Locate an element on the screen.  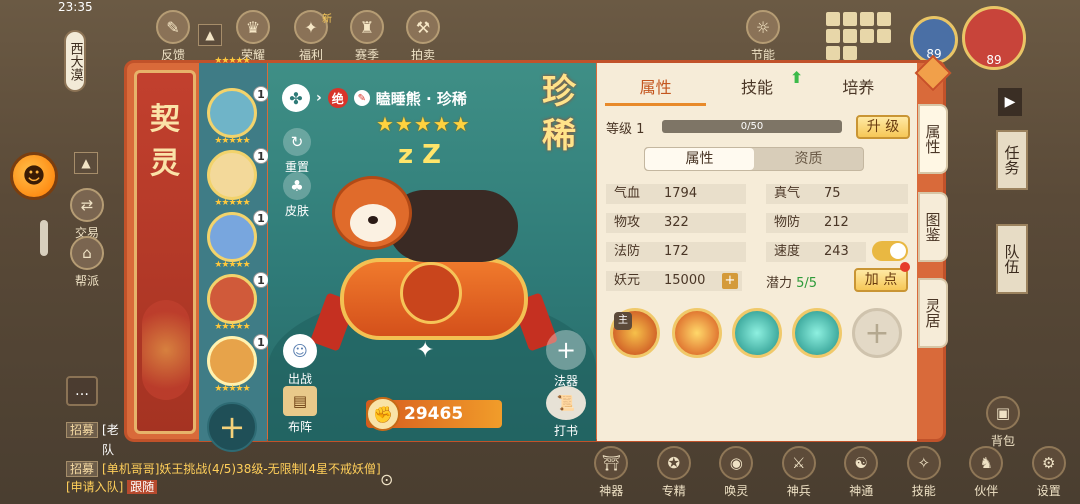
top-auction: ⚒ 拍卖 is located at coordinates (423, 36).